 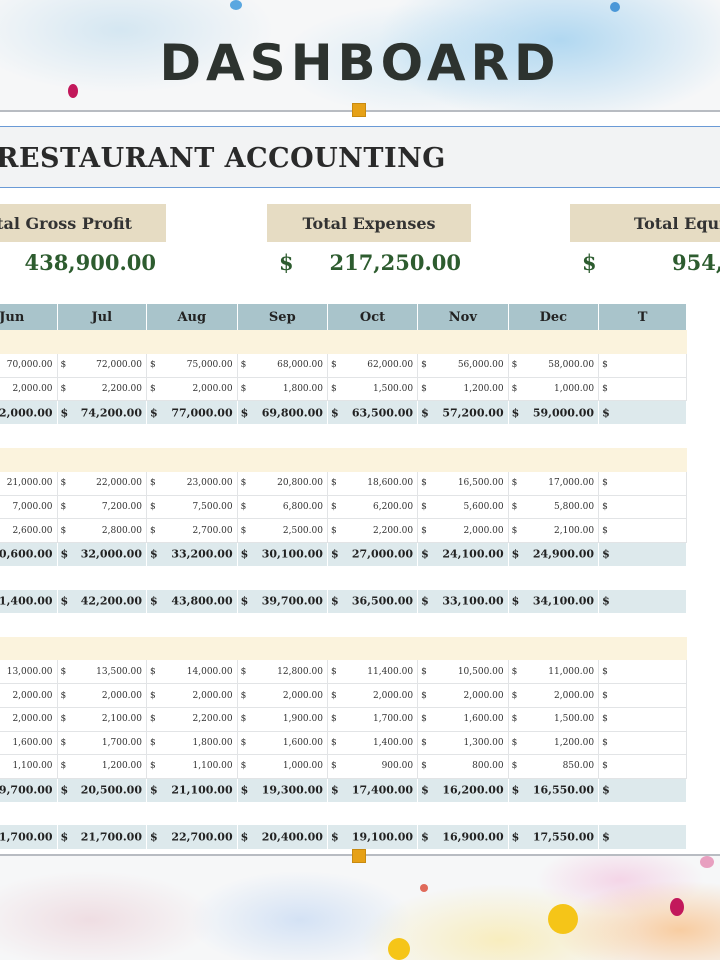 I want to click on table-cell: $19,700.00, so click(x=29, y=790).